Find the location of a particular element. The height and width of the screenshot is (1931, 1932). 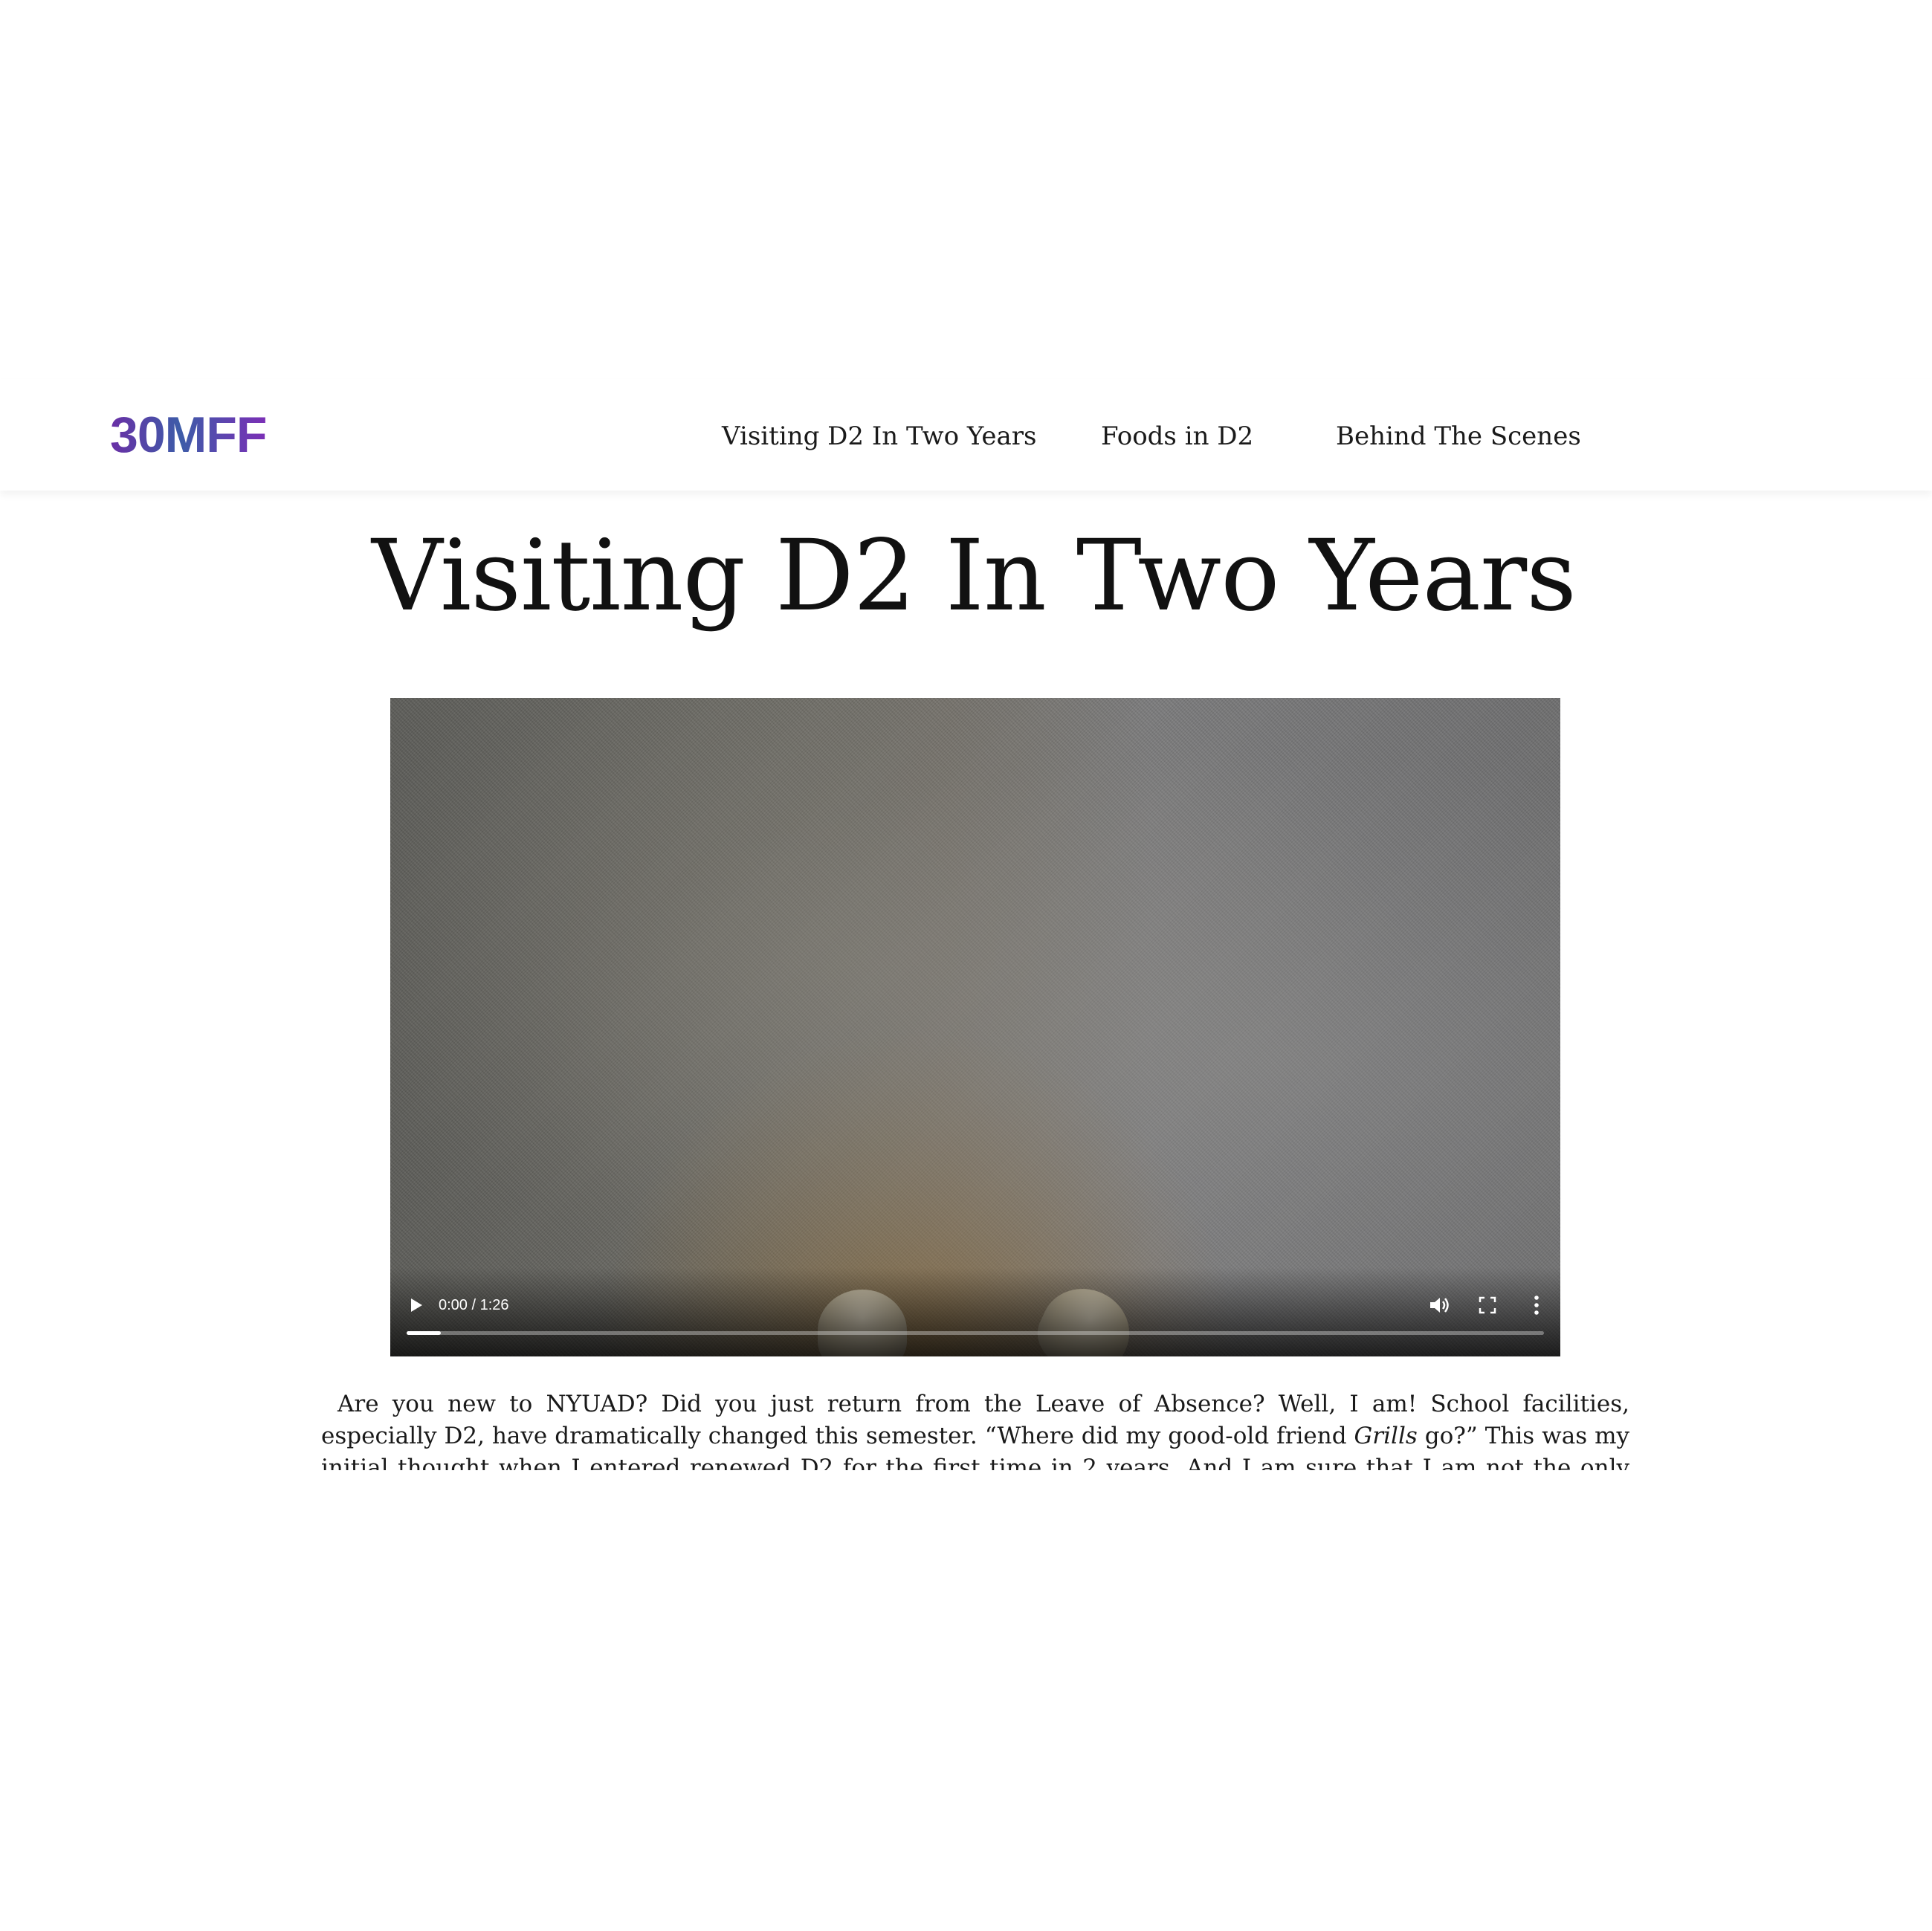

page-title: Visiting D2 In Two Years is located at coordinates (975, 576).